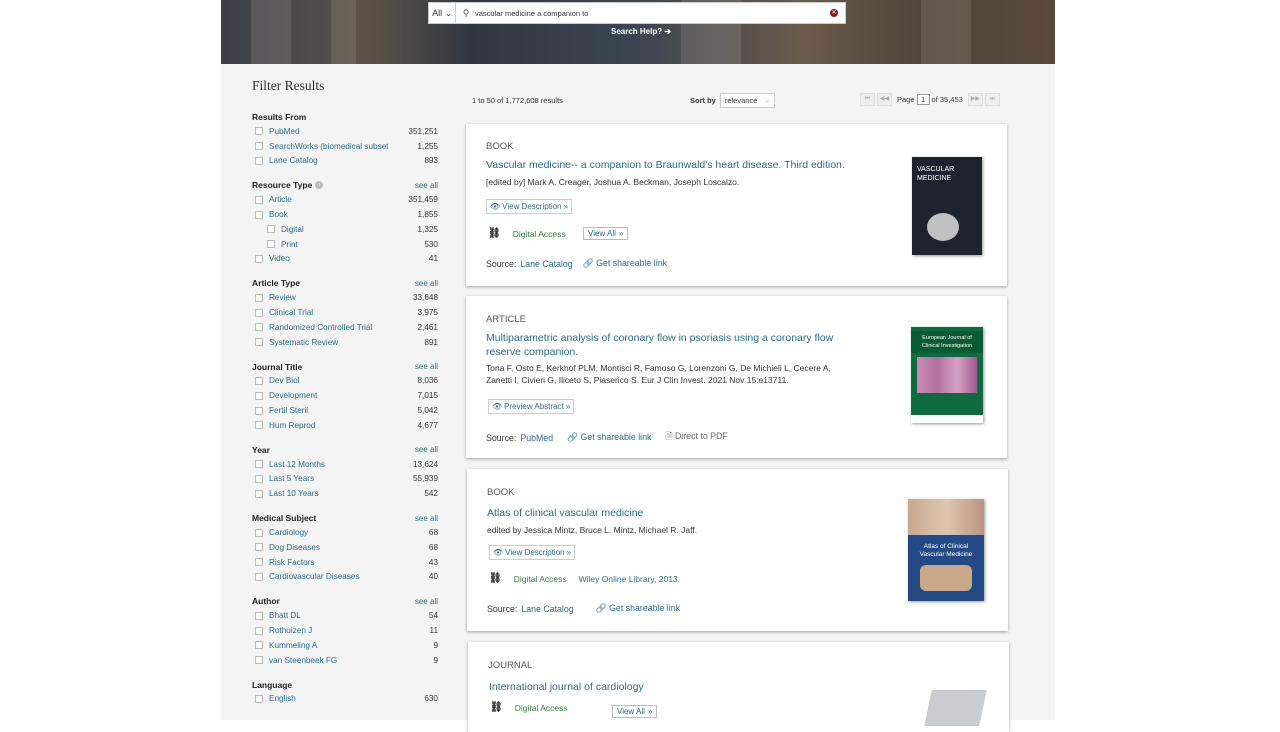 Image resolution: width=1280 pixels, height=732 pixels. Describe the element at coordinates (677, 513) in the screenshot. I see `result-title-link: Atlas of clinical vascular medicine` at that location.